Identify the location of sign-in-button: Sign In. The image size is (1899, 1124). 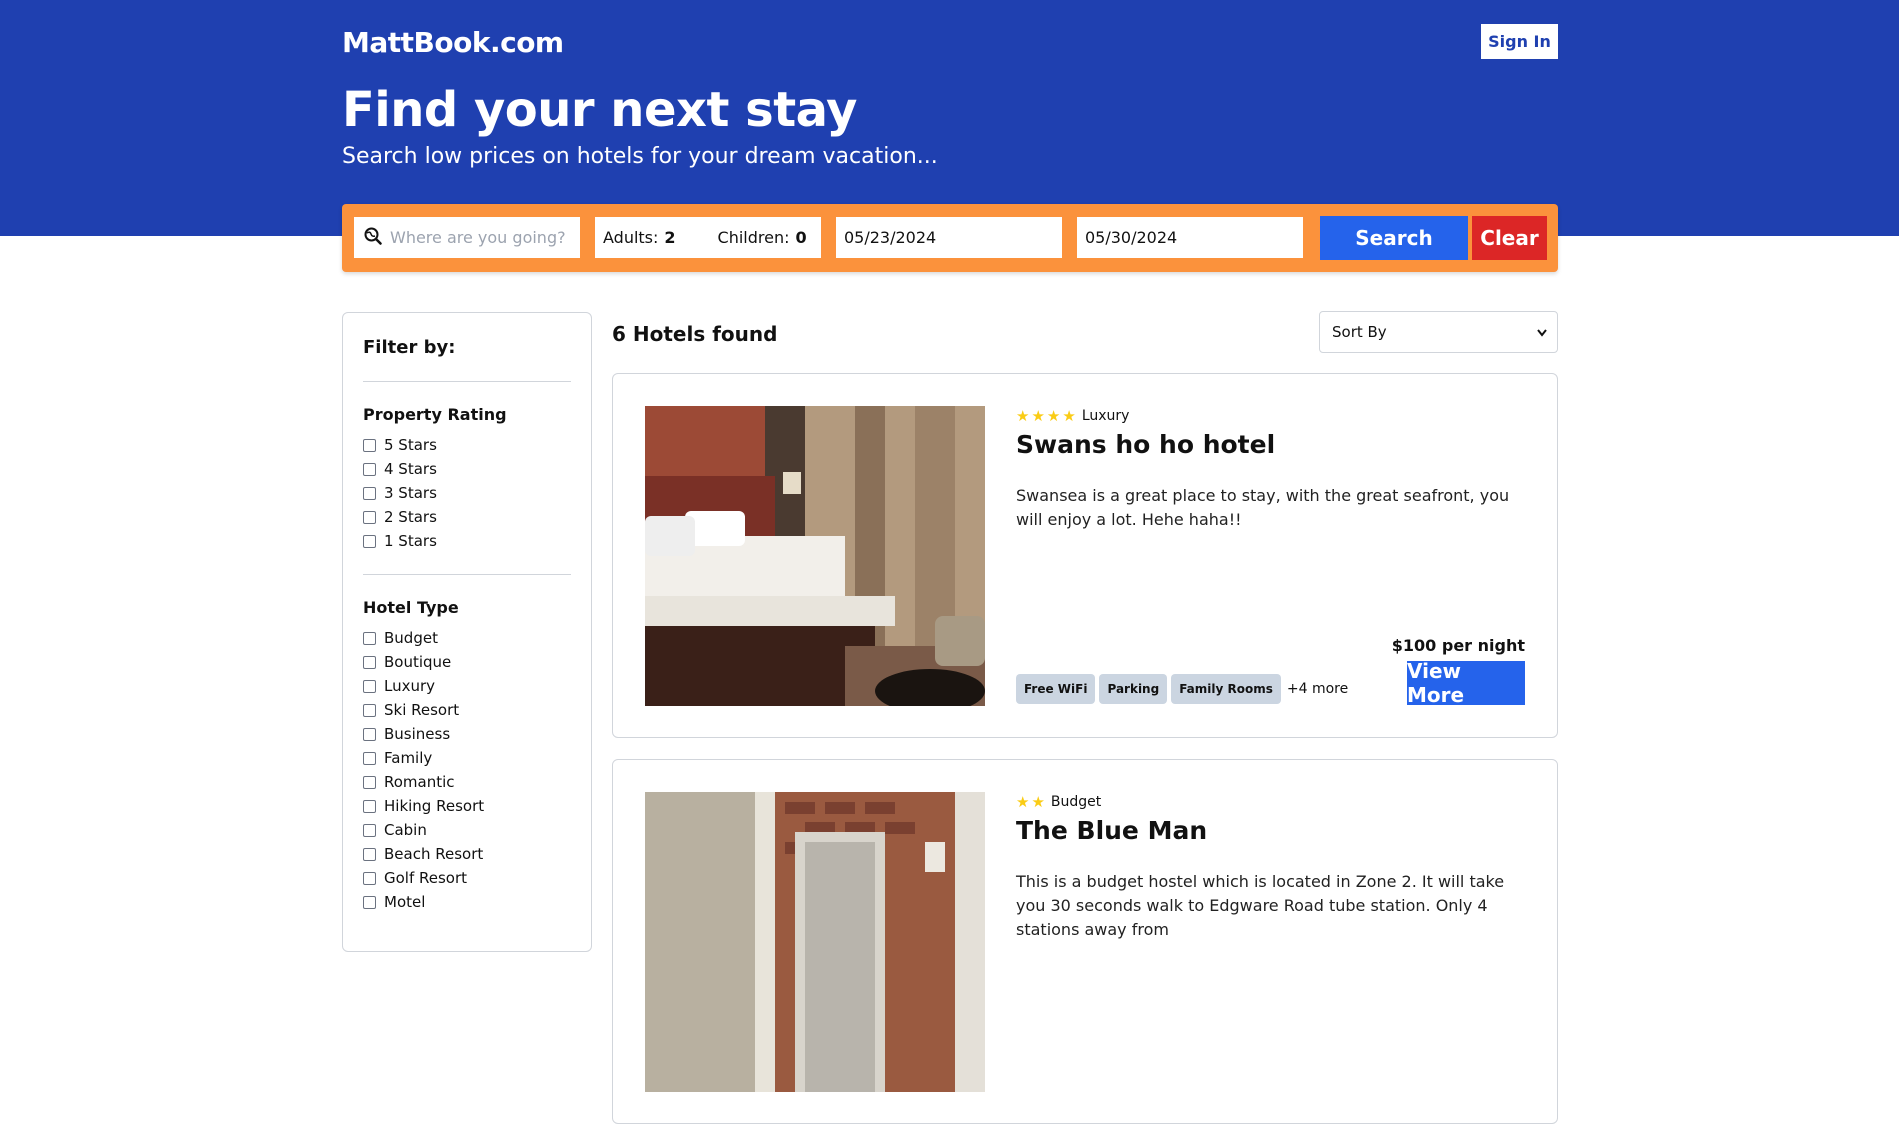
(1519, 41).